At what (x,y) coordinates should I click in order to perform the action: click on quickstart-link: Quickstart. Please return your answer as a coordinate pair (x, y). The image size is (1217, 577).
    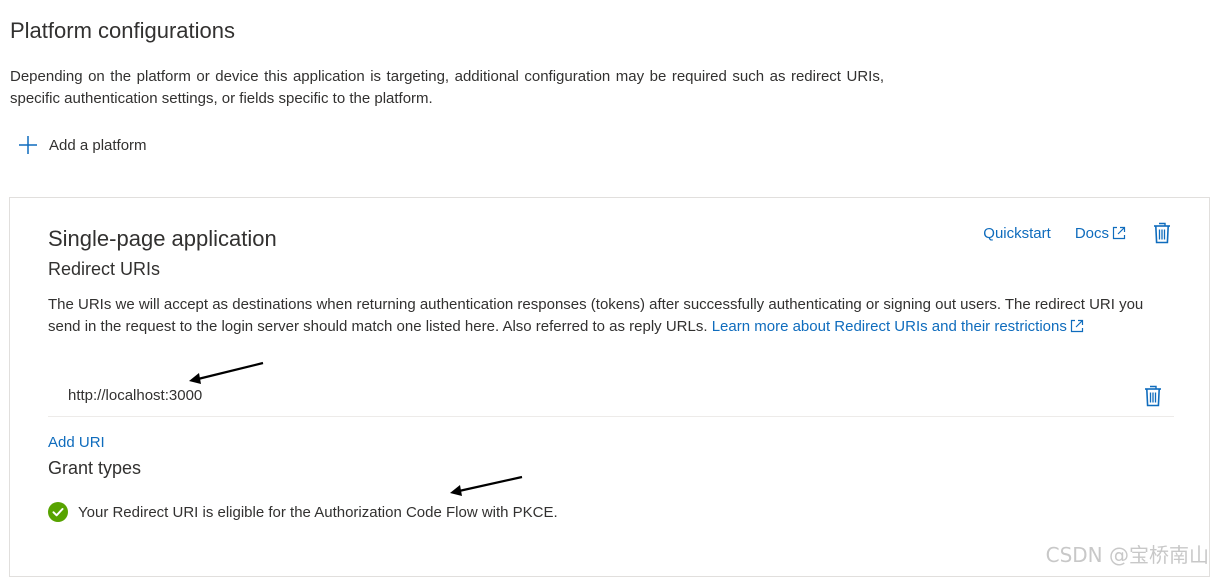
    Looking at the image, I should click on (1017, 233).